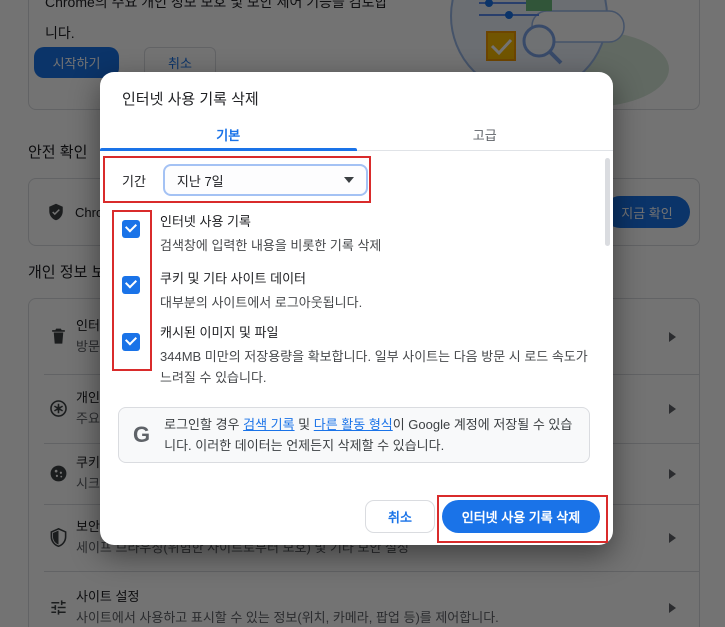 This screenshot has width=725, height=627. What do you see at coordinates (205, 221) in the screenshot?
I see `checkbox-label: 인터넷 사용 기록` at bounding box center [205, 221].